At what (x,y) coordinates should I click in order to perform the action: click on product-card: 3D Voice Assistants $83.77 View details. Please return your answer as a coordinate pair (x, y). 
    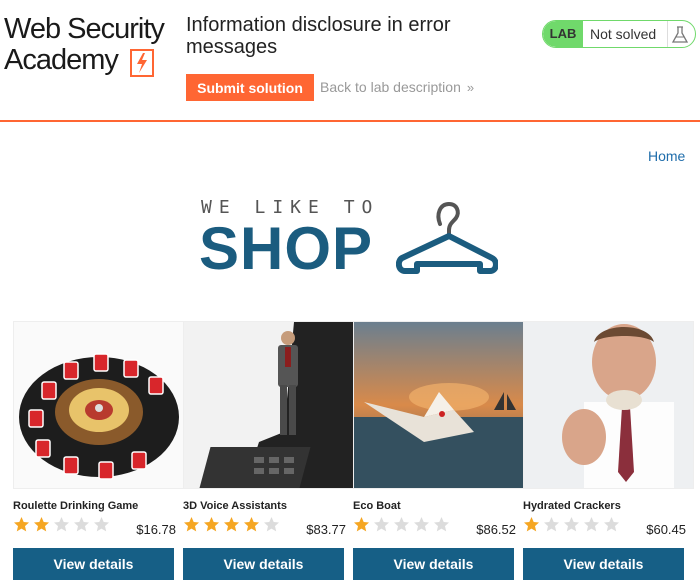
    Looking at the image, I should click on (268, 454).